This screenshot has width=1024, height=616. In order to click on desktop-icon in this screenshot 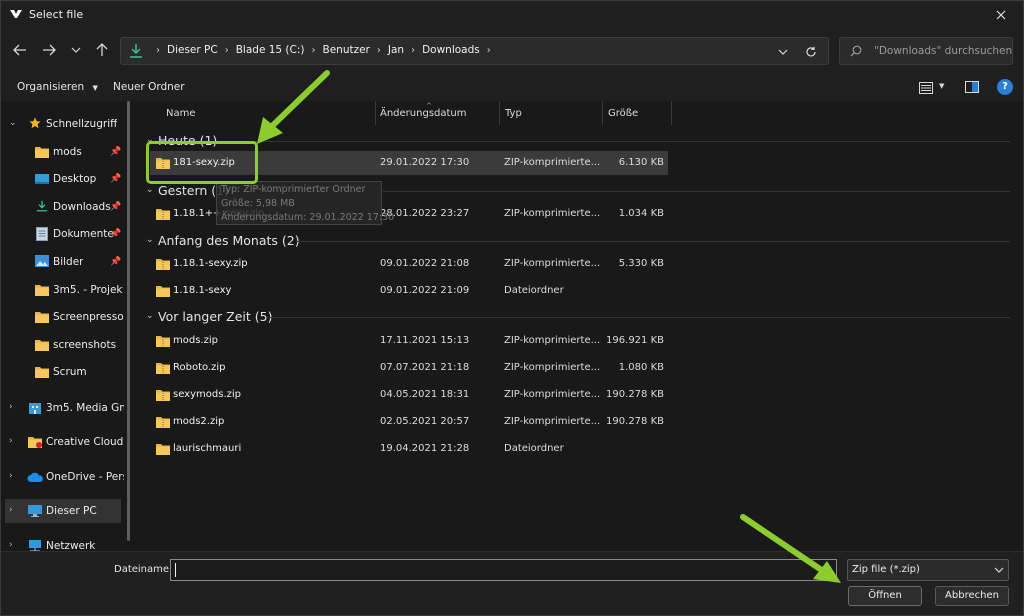, I will do `click(42, 179)`.